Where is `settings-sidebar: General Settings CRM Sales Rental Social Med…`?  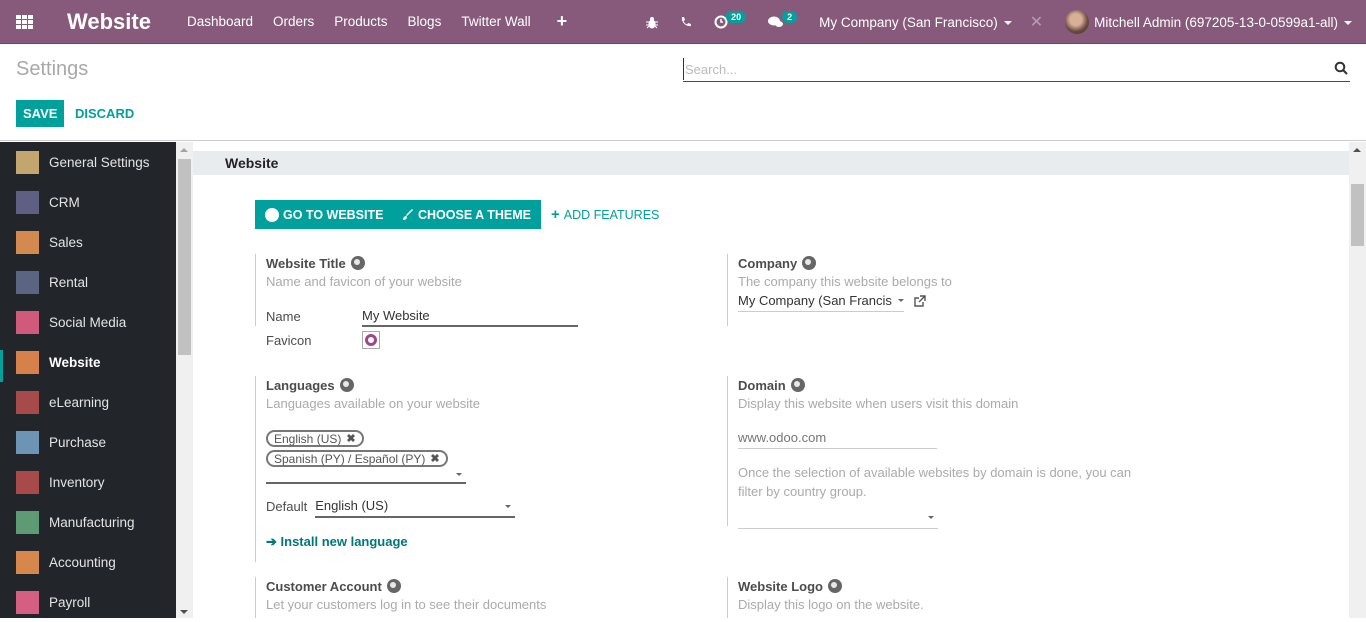 settings-sidebar: General Settings CRM Sales Rental Social Med… is located at coordinates (88, 380).